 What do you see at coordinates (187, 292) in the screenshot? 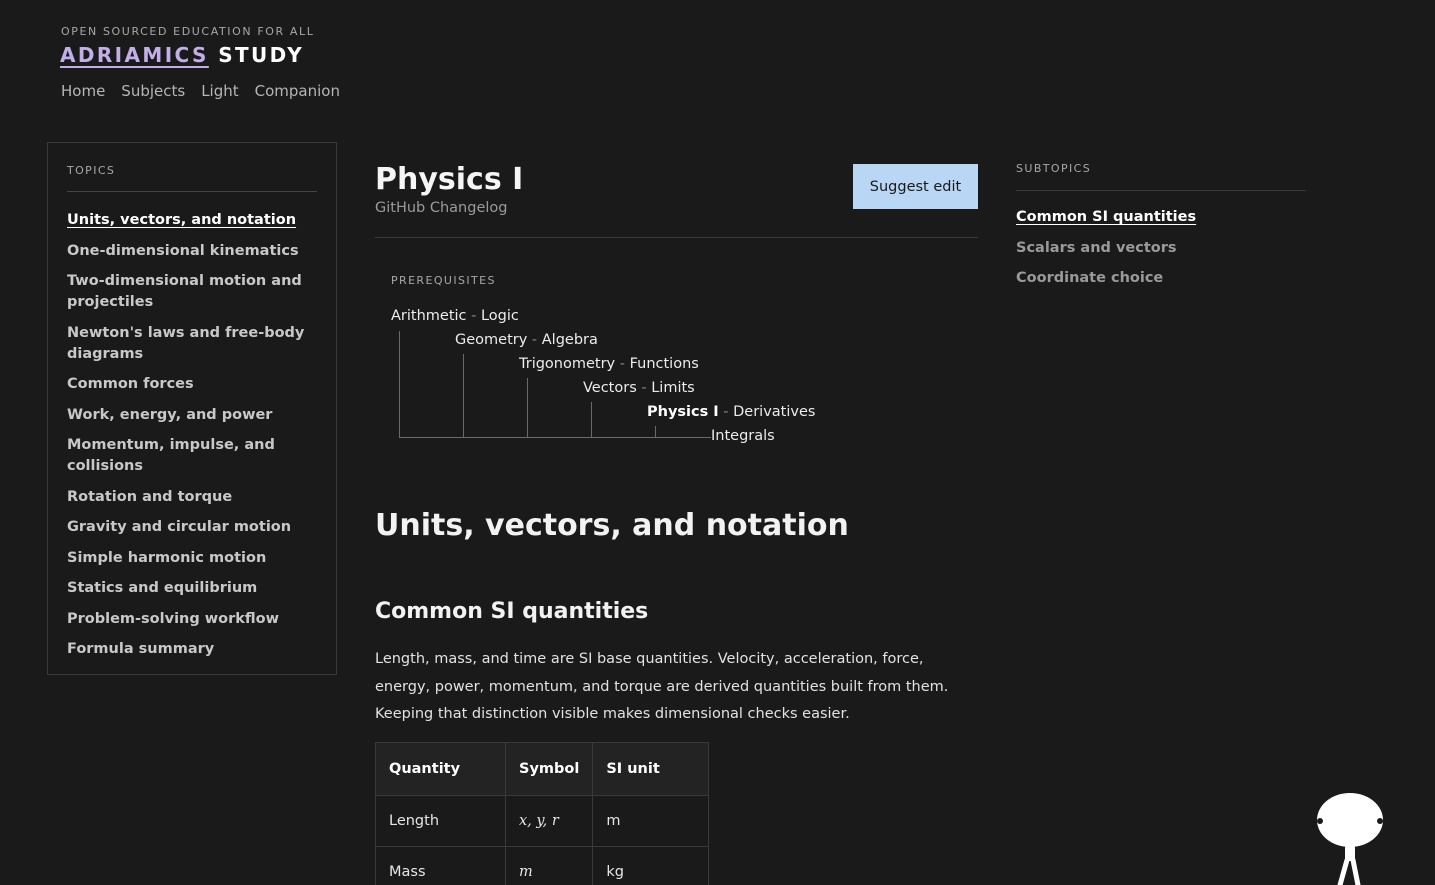
I see `topic-item: Two-dimensional motion and projectiles` at bounding box center [187, 292].